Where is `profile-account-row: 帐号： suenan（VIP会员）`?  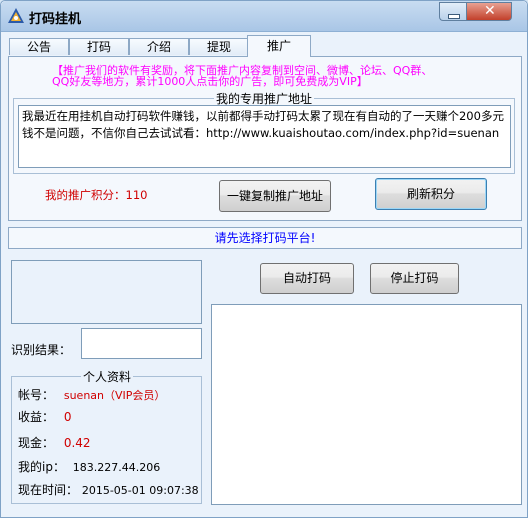
profile-account-row: 帐号： suenan（VIP会员） is located at coordinates (91, 394).